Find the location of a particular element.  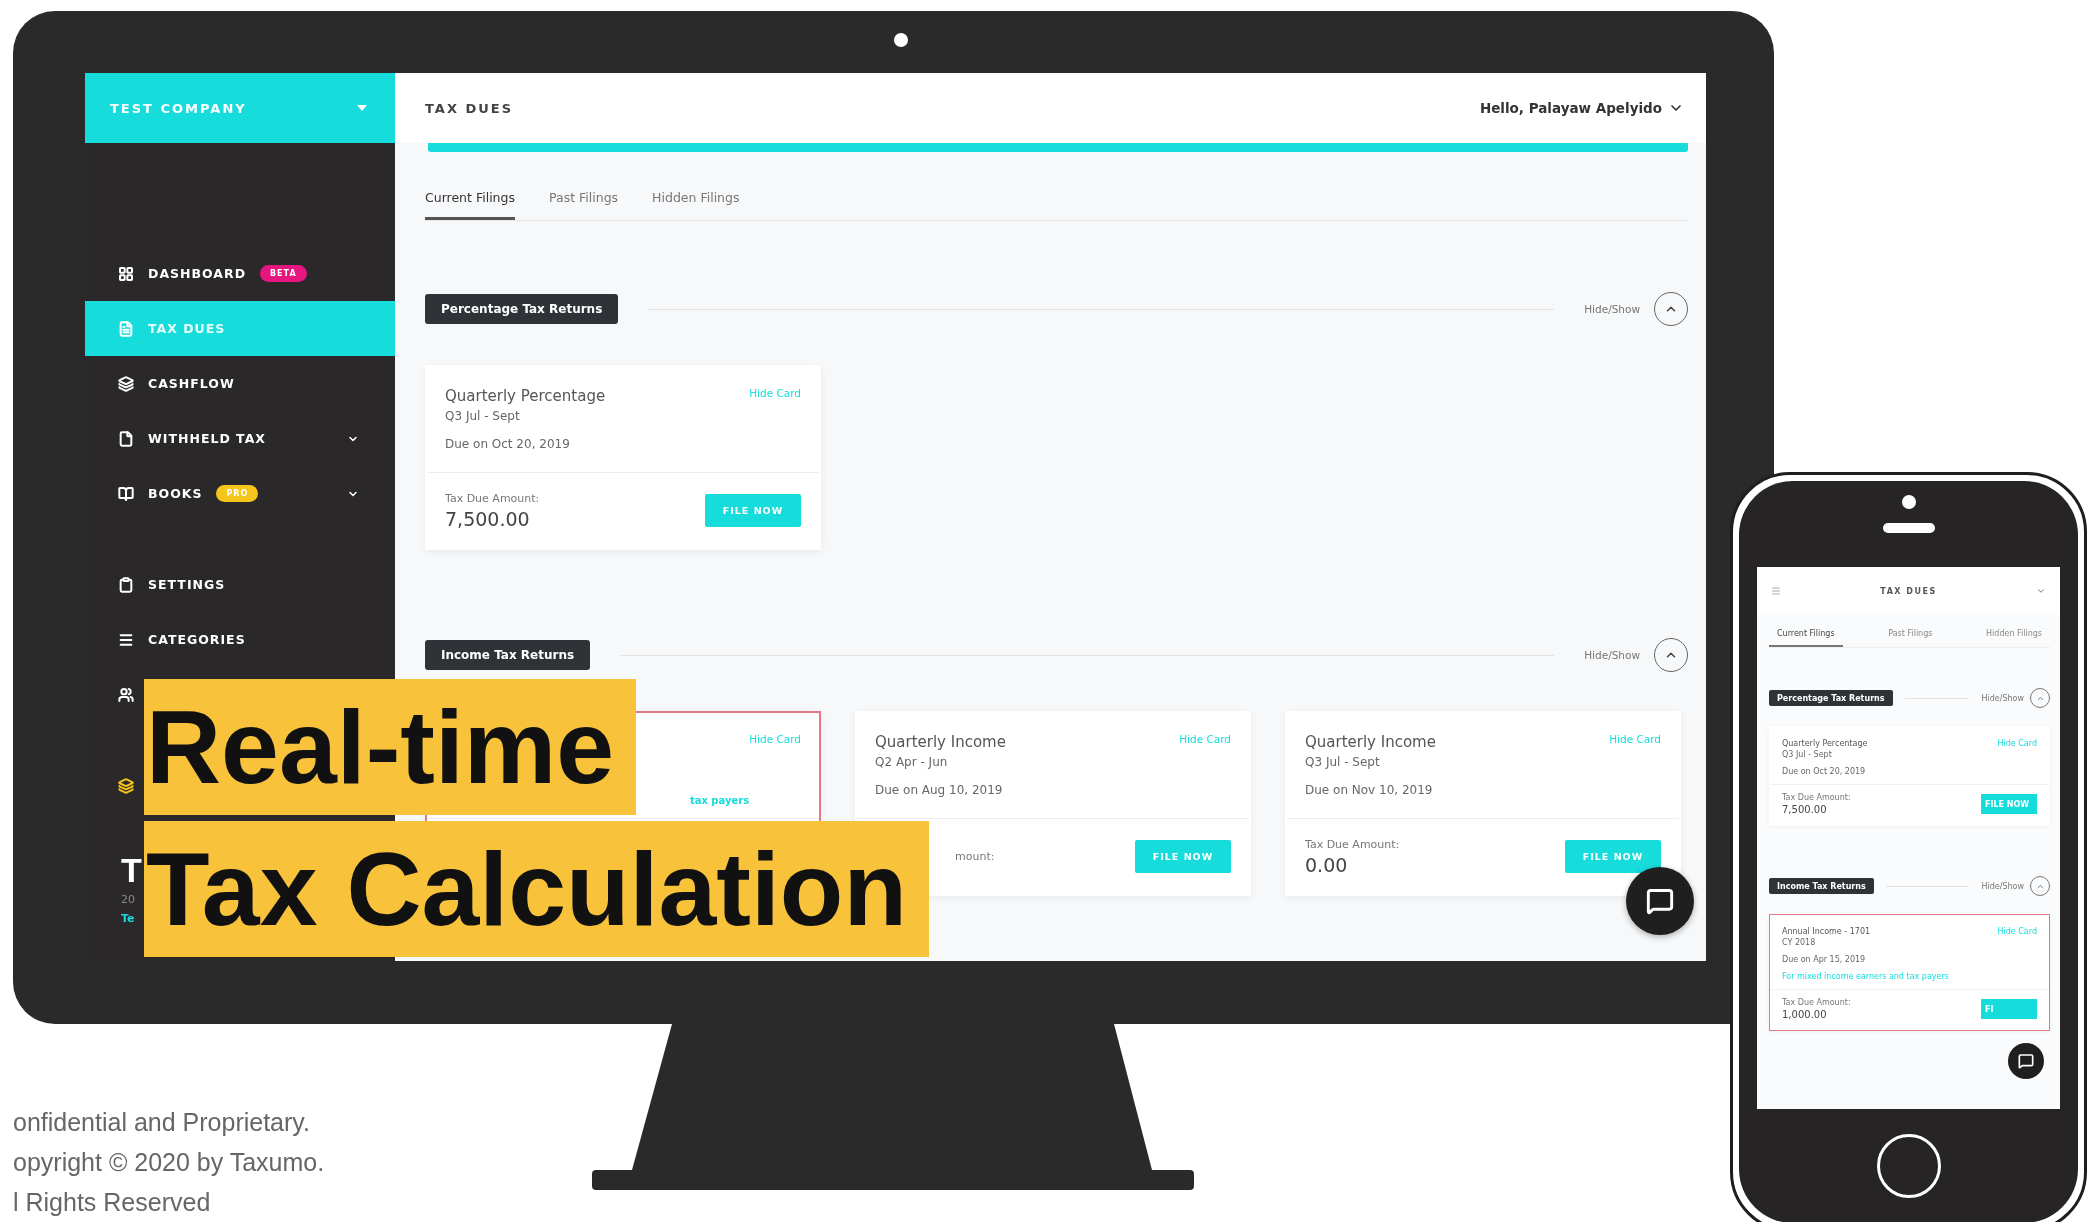

card-period: CY 2018 is located at coordinates (1799, 942).